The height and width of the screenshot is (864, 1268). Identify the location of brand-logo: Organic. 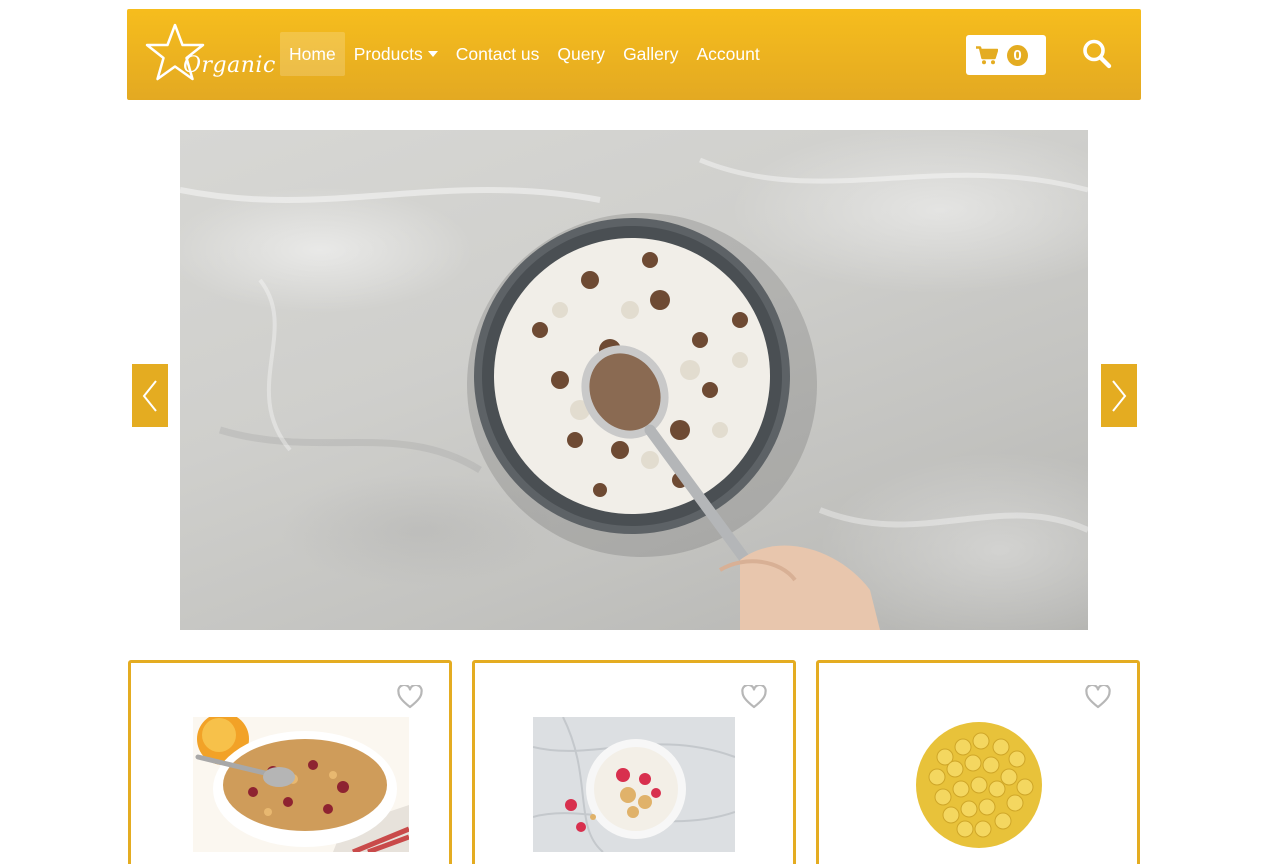
(210, 54).